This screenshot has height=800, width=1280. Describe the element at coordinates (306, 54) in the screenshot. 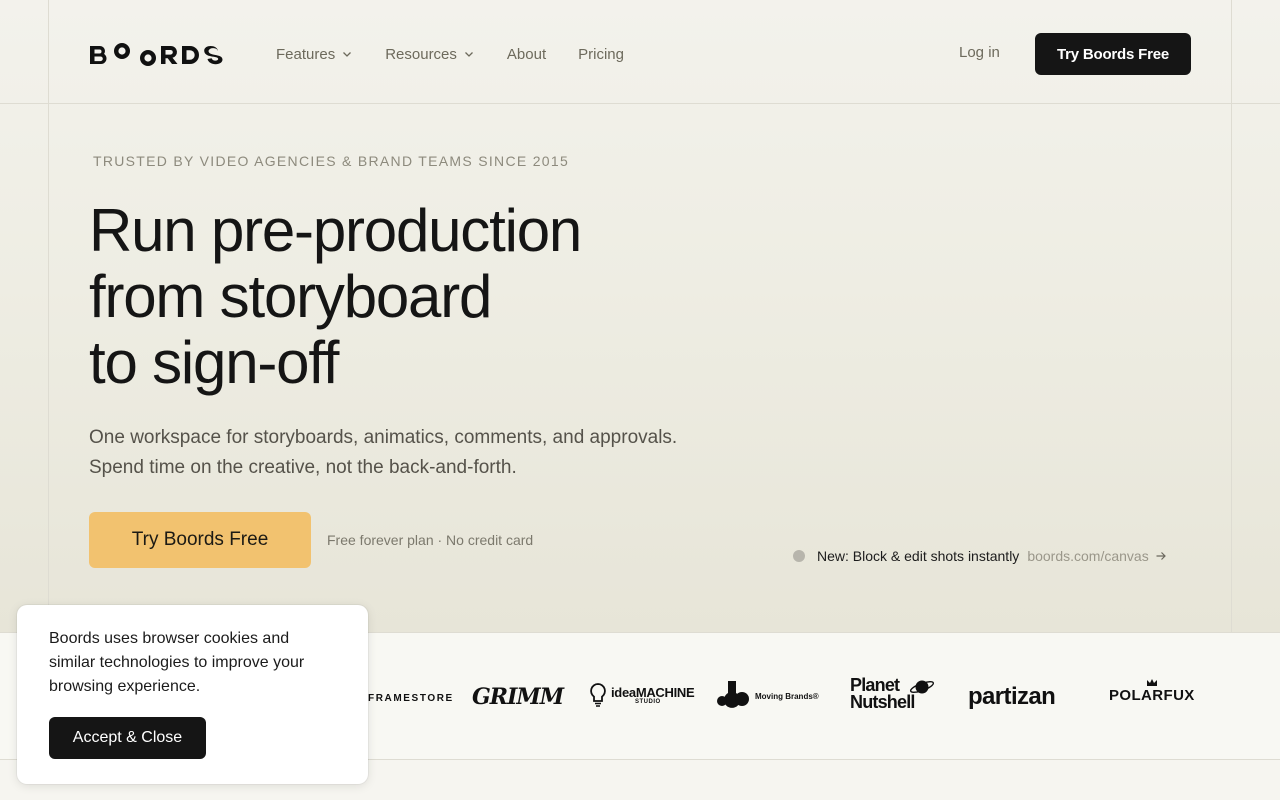

I see `nav-item-label: Features` at that location.